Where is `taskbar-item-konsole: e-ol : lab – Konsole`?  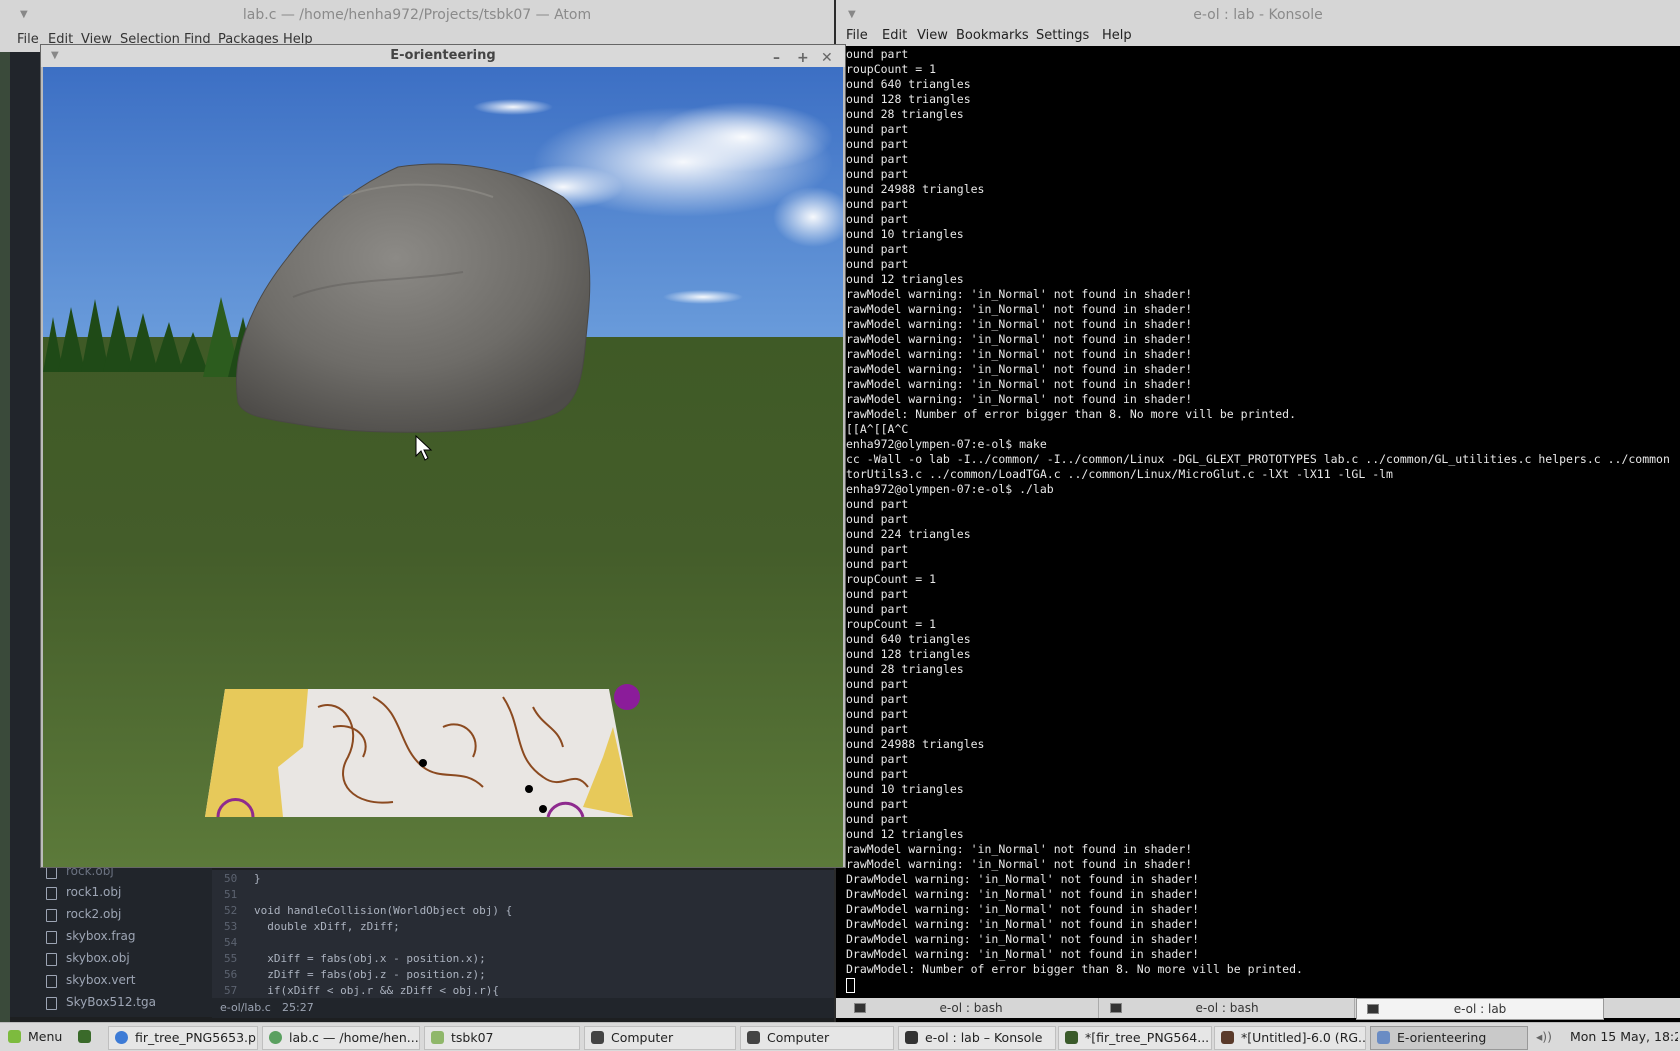 taskbar-item-konsole: e-ol : lab – Konsole is located at coordinates (977, 1038).